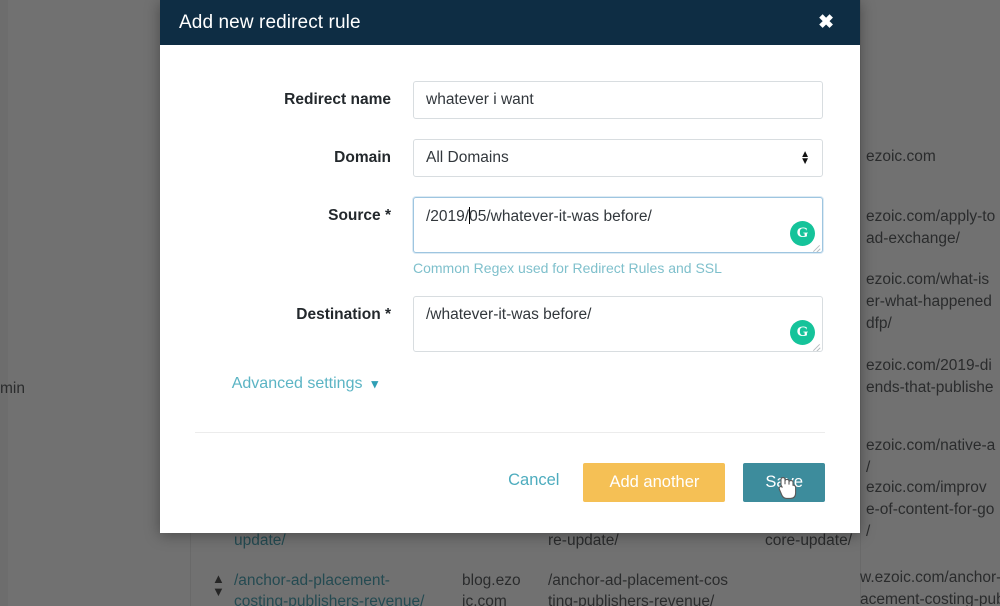  I want to click on field-row-destination: Destination * /whatever-it-was before/ G, so click(510, 324).